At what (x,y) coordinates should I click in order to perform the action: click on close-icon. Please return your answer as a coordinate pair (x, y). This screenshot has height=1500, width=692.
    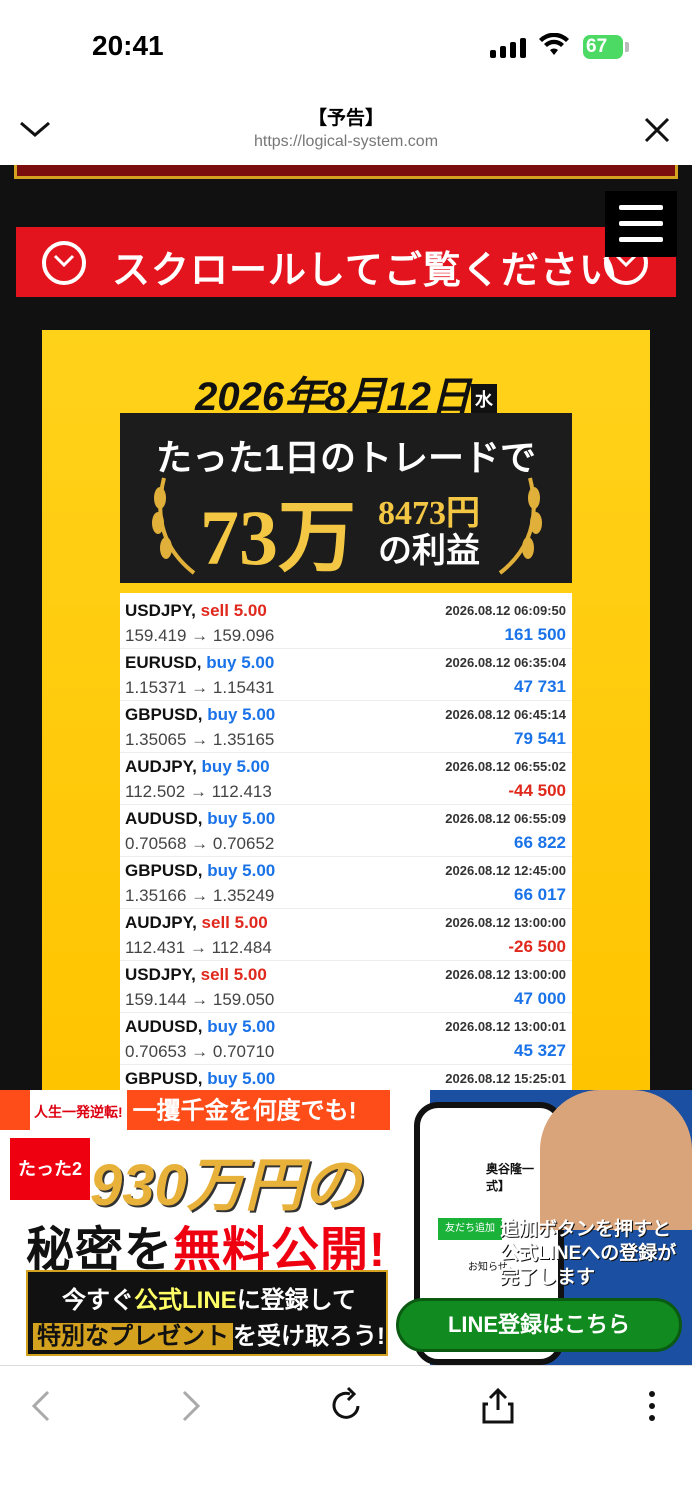
    Looking at the image, I should click on (657, 130).